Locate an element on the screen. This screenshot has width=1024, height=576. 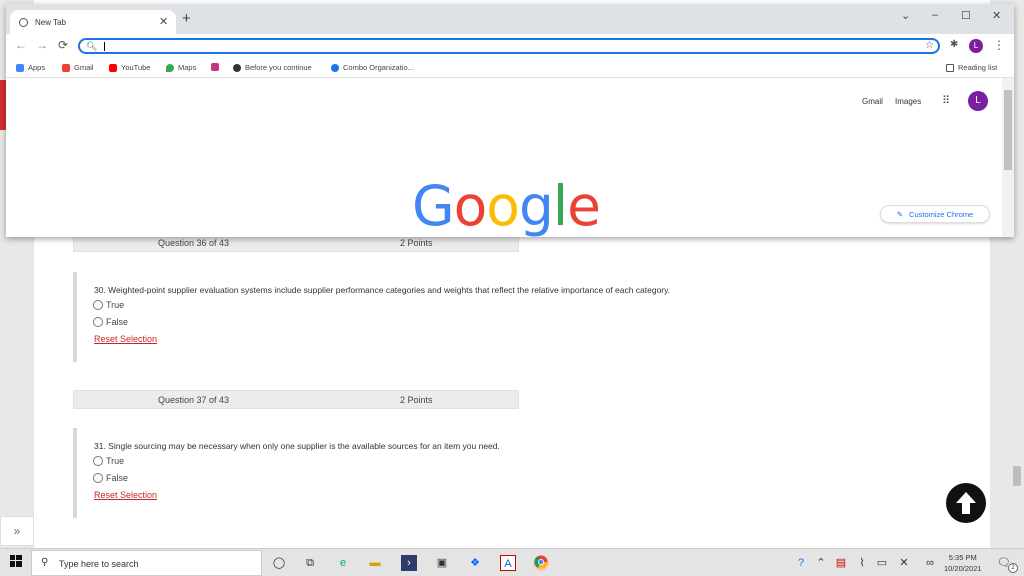
bookmark-instagram is located at coordinates (217, 67).